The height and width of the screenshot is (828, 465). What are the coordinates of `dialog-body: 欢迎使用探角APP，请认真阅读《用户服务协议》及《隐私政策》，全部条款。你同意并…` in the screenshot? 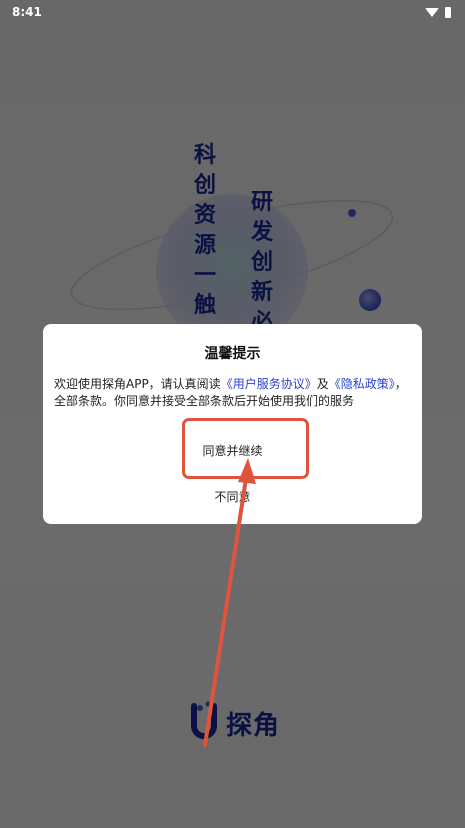 It's located at (234, 393).